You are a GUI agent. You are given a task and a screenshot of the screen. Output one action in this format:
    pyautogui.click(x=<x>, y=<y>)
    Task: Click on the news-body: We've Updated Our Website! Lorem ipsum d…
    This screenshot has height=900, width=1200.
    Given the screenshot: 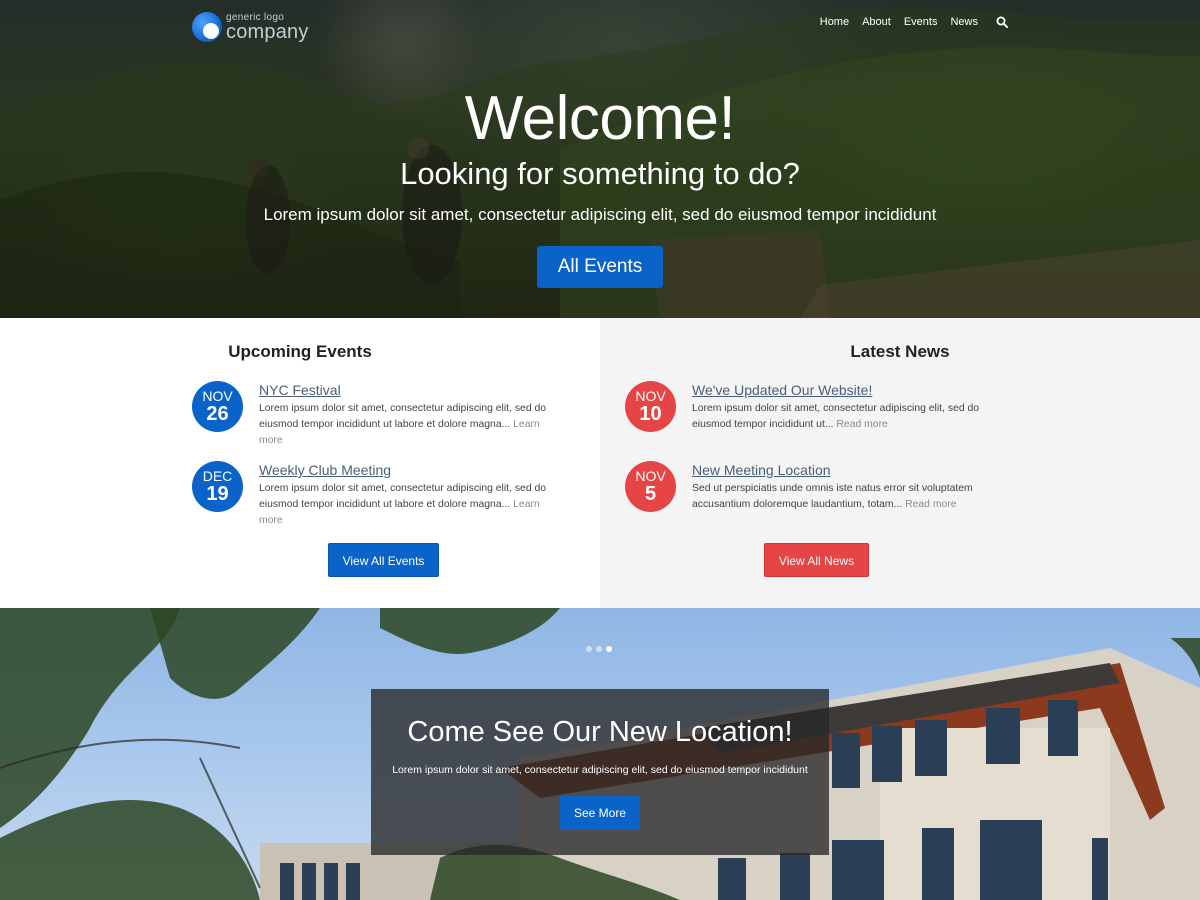 What is the action you would take?
    pyautogui.click(x=842, y=407)
    